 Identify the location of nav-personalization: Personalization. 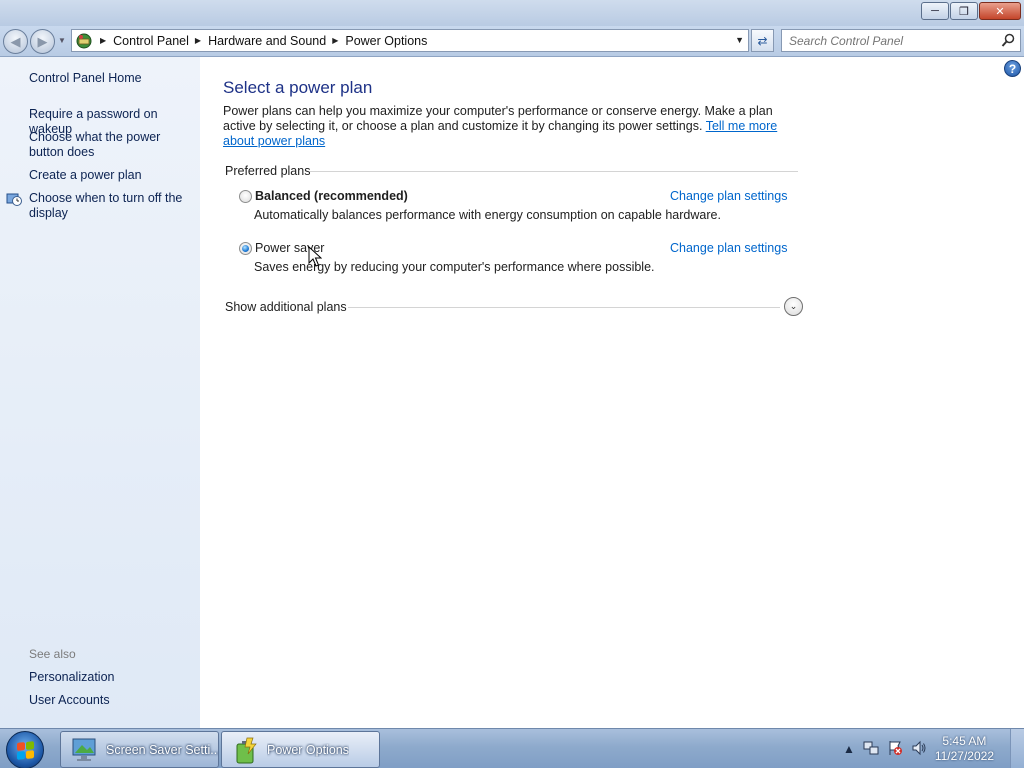
(113, 677).